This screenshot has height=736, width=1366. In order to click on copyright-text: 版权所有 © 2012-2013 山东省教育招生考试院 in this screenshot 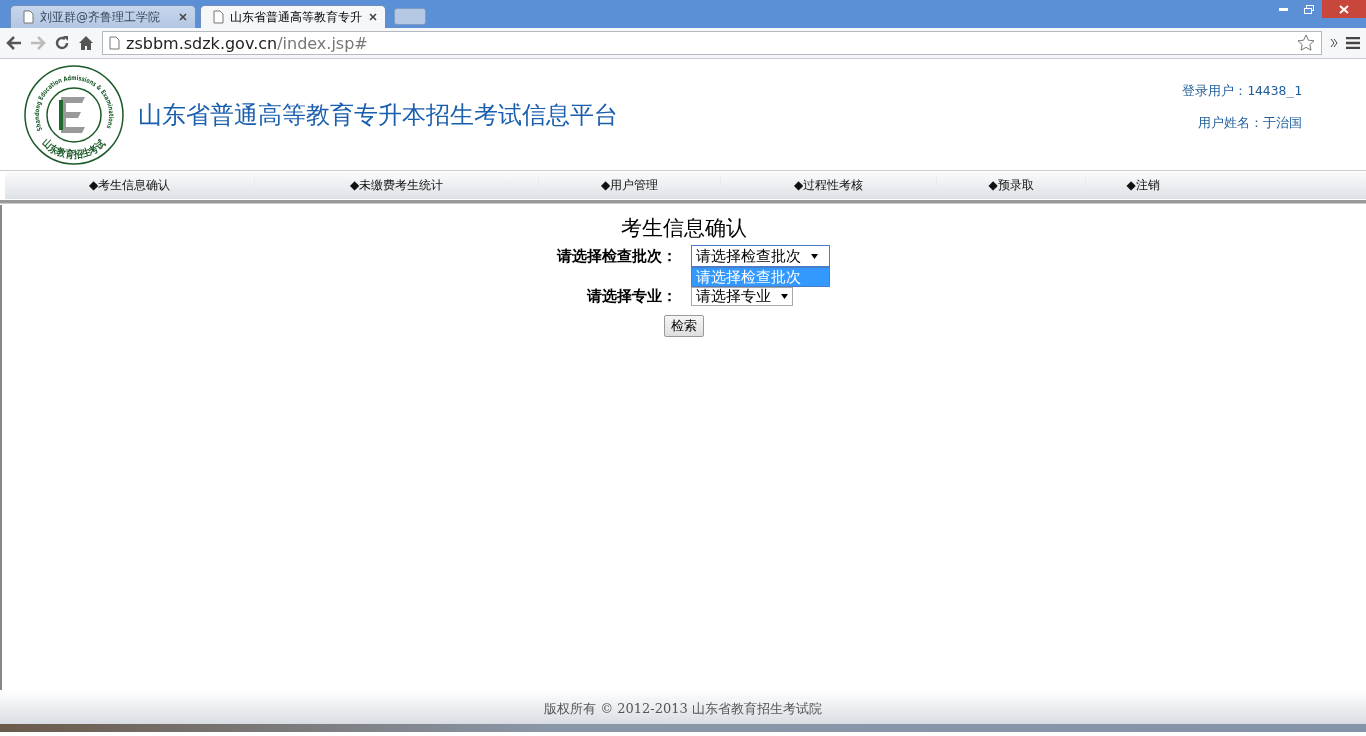, I will do `click(683, 709)`.